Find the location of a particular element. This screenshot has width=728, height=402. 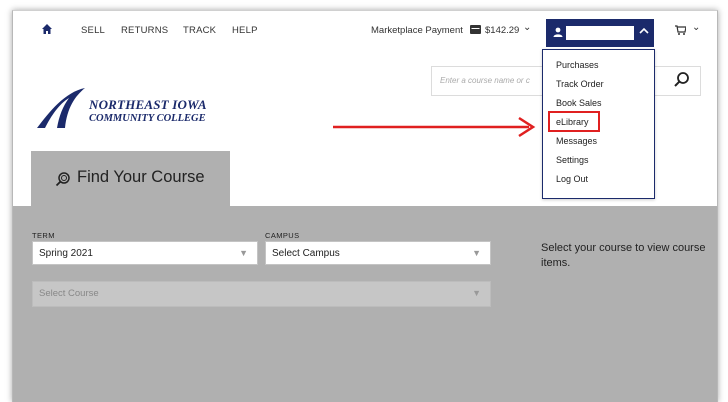

term-value: Spring 2021 is located at coordinates (66, 253).